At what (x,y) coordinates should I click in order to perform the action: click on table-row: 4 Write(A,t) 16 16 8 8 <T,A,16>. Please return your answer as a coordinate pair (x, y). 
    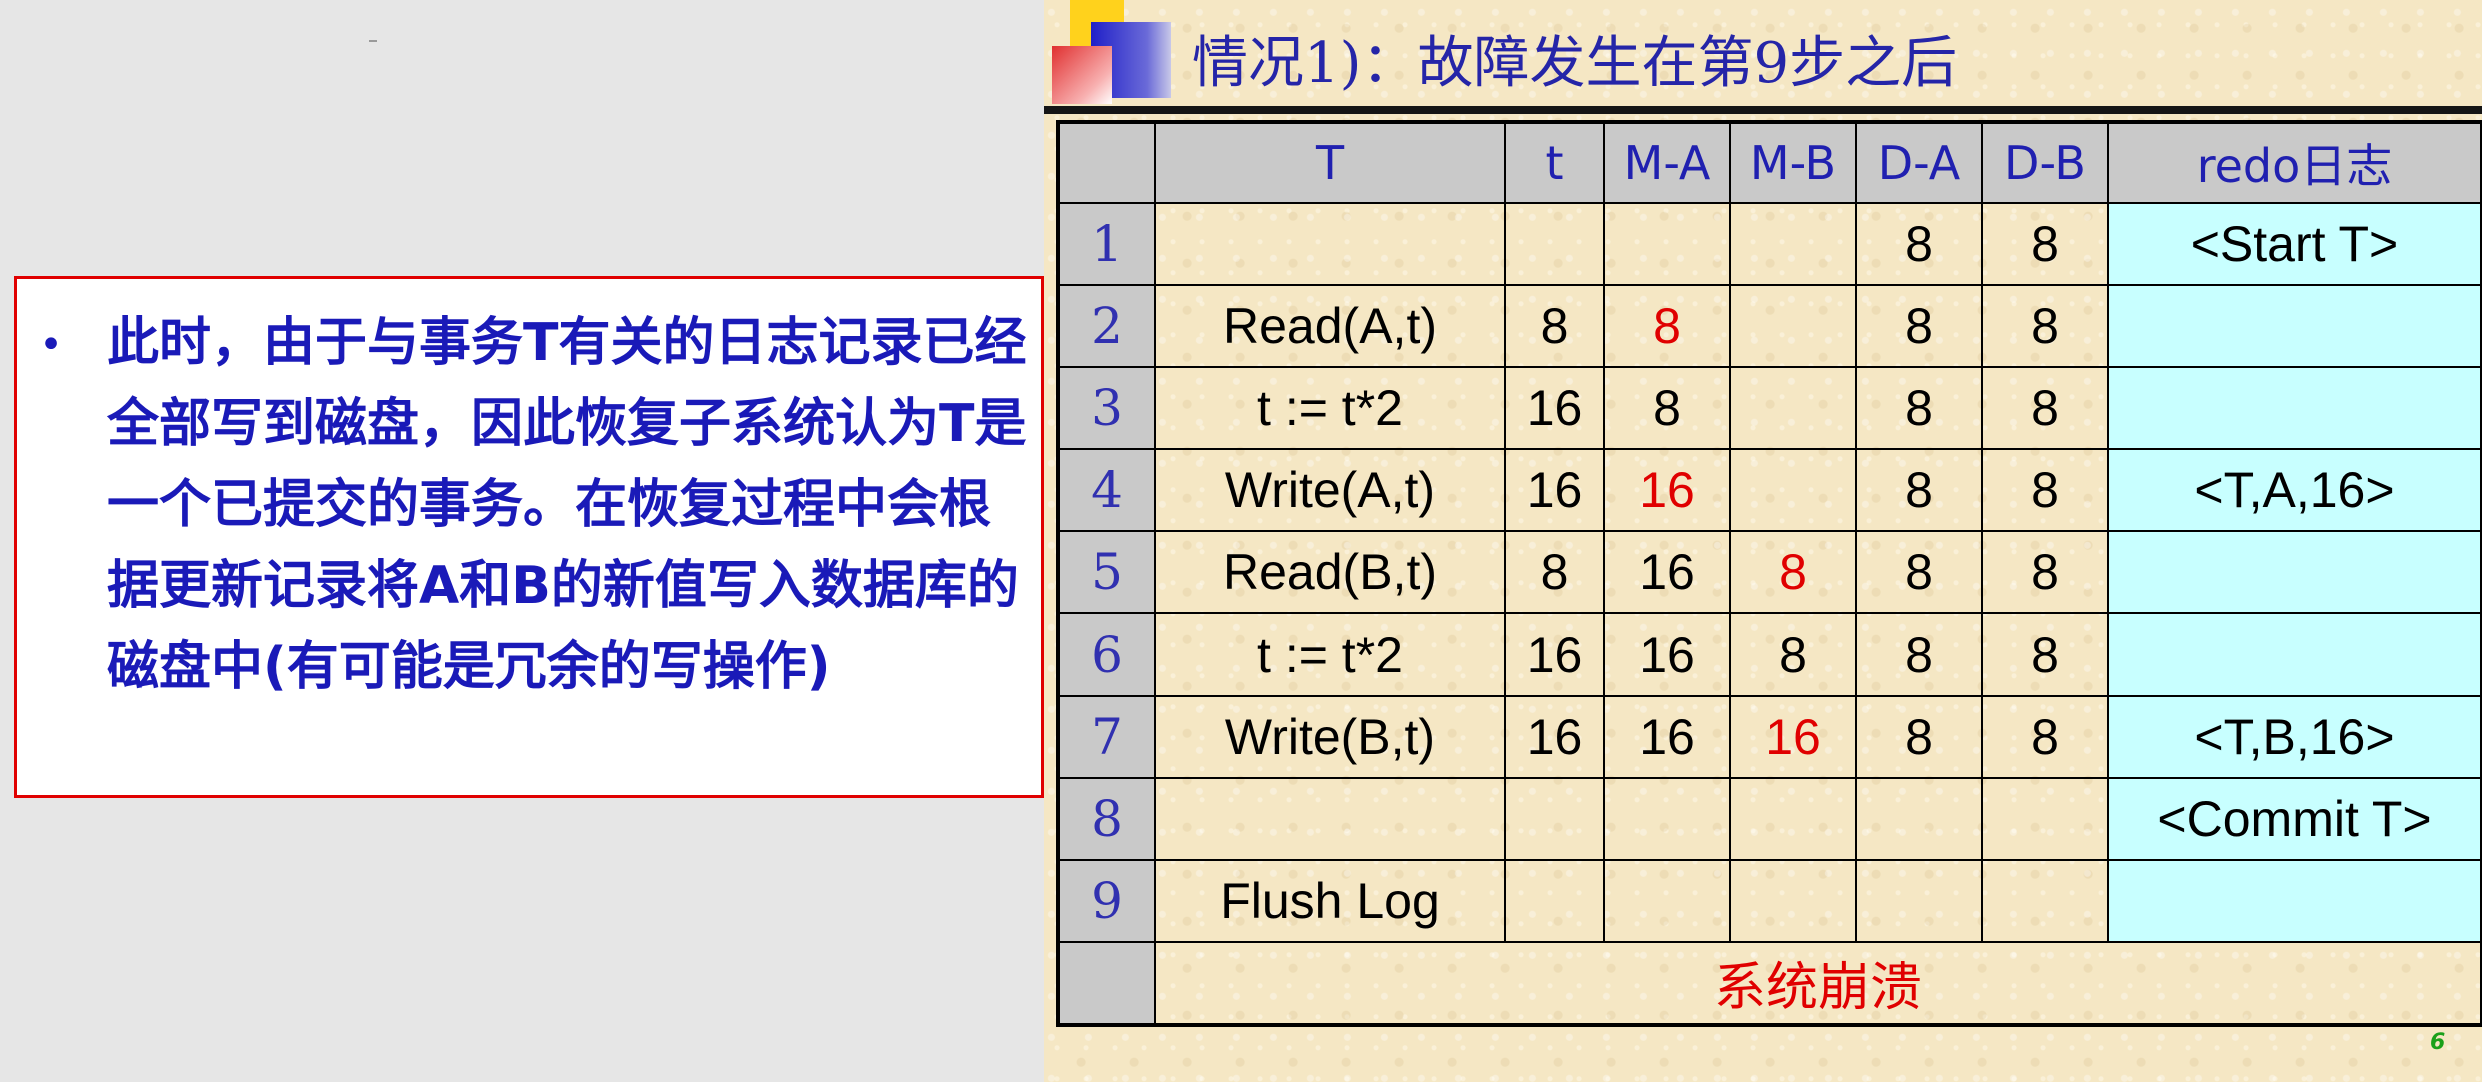
    Looking at the image, I should click on (1769, 490).